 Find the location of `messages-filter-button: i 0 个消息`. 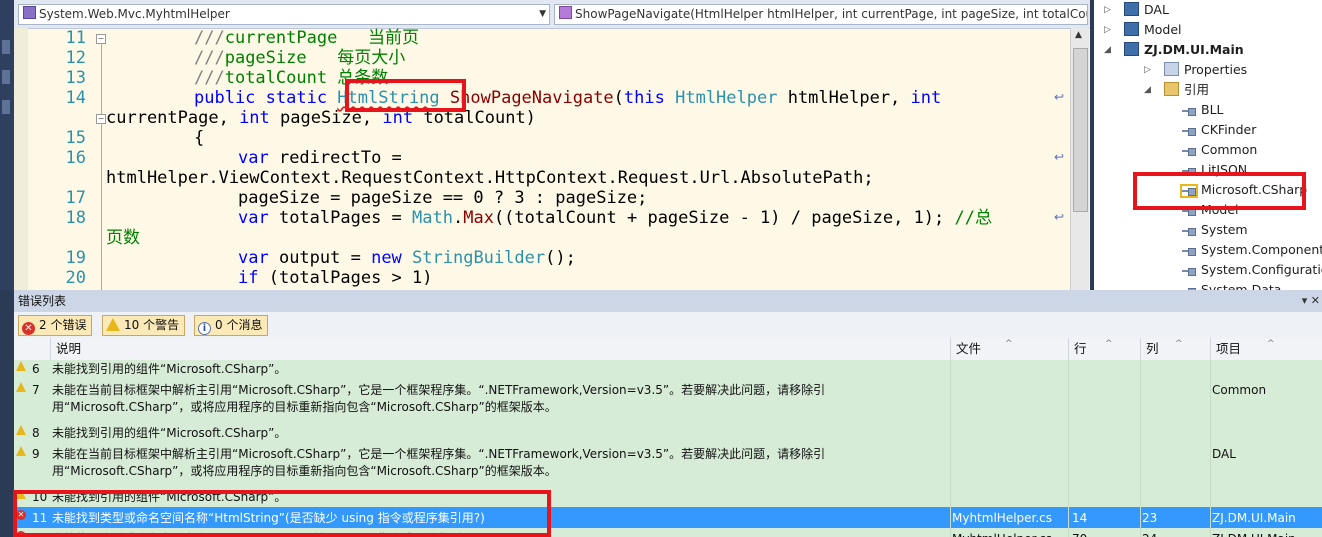

messages-filter-button: i 0 个消息 is located at coordinates (231, 325).